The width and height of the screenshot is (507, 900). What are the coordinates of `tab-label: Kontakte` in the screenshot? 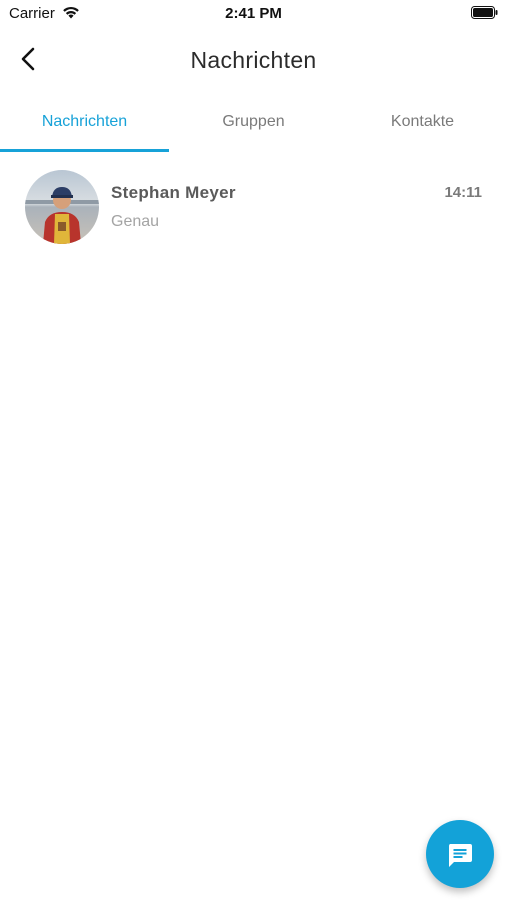 It's located at (422, 121).